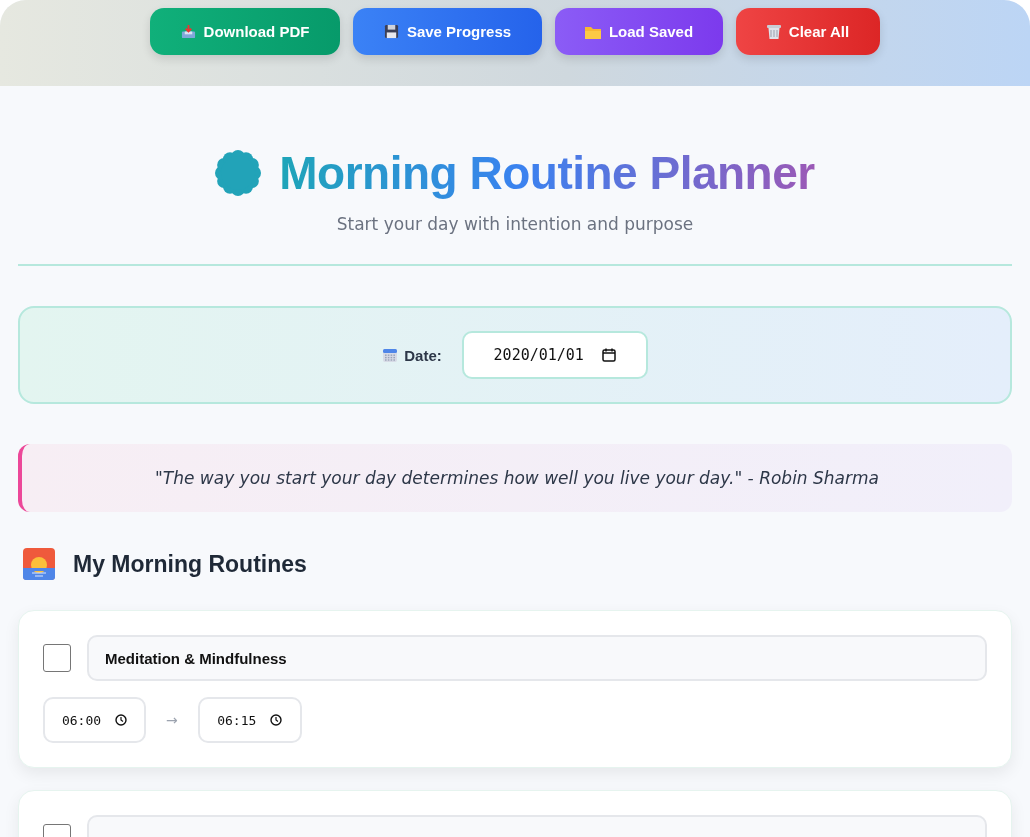  Describe the element at coordinates (515, 478) in the screenshot. I see `quote-text: "The way you start your day determines how well you live your day." - Robin Sharma` at that location.